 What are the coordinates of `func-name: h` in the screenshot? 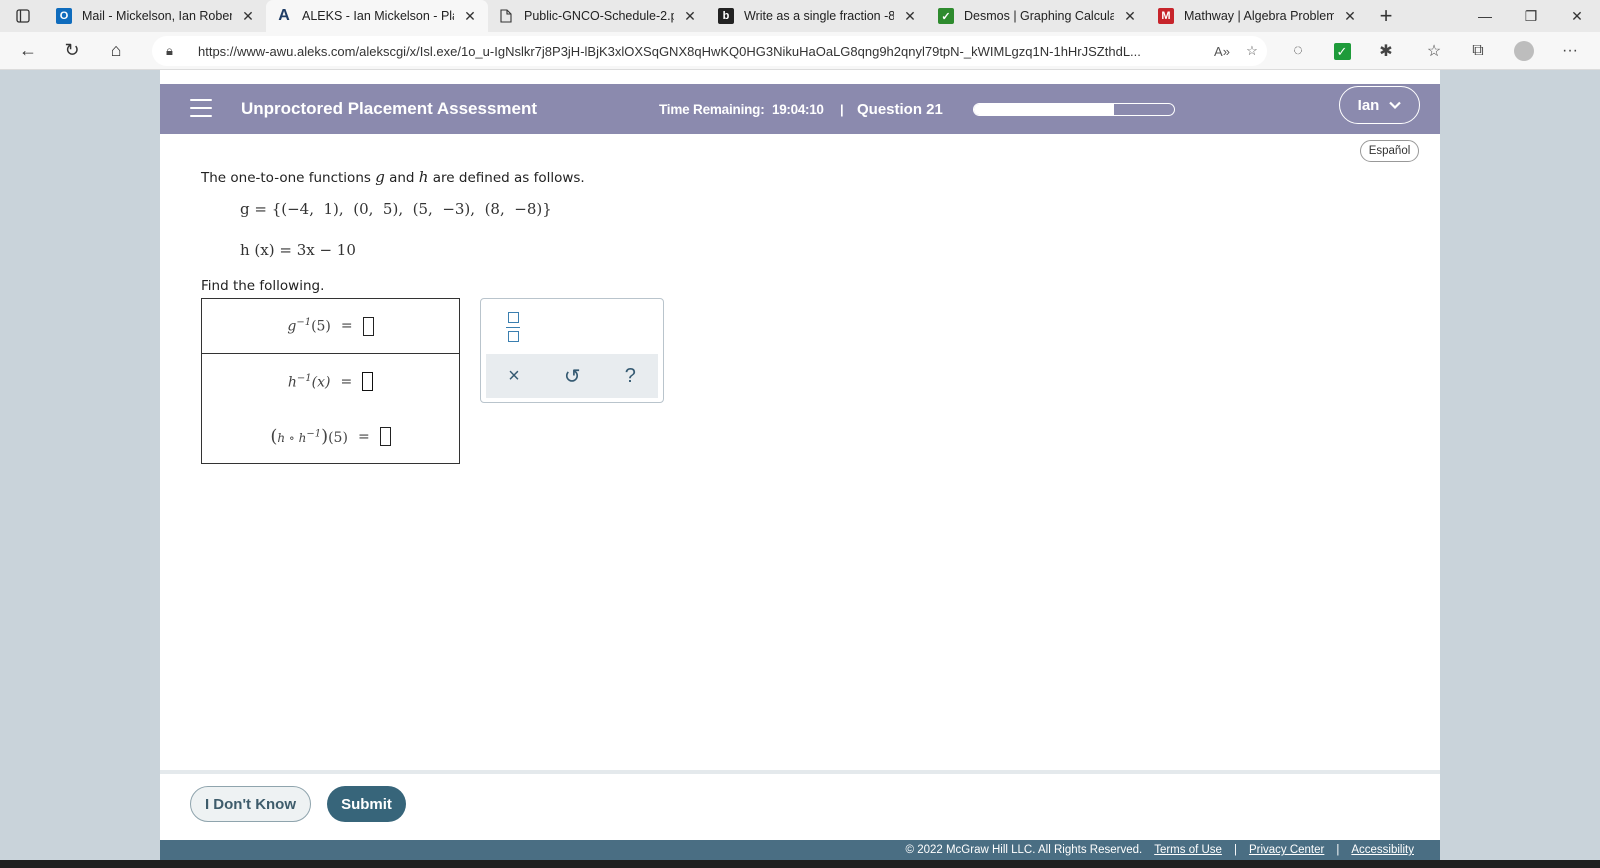 It's located at (292, 382).